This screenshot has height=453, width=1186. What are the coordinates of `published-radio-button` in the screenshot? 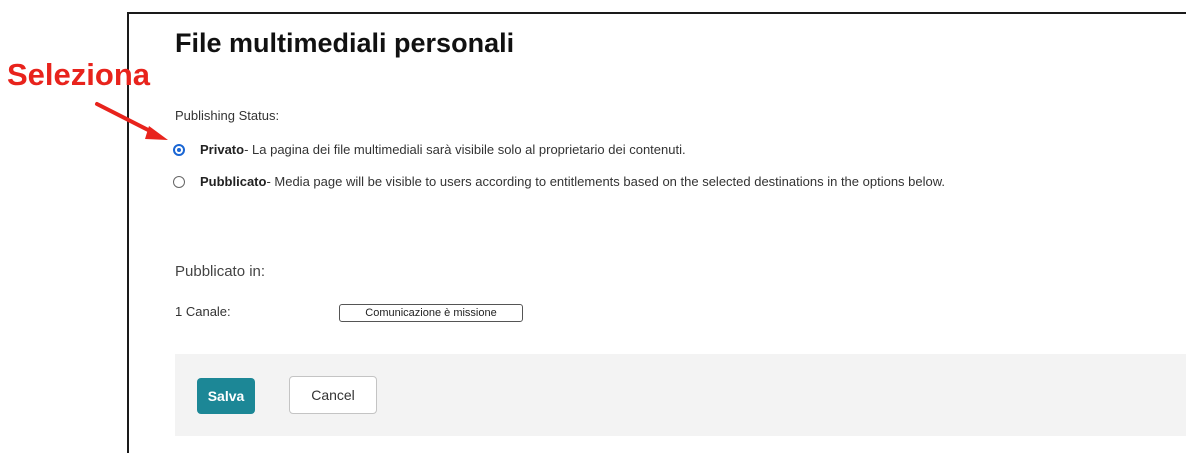 It's located at (179, 181).